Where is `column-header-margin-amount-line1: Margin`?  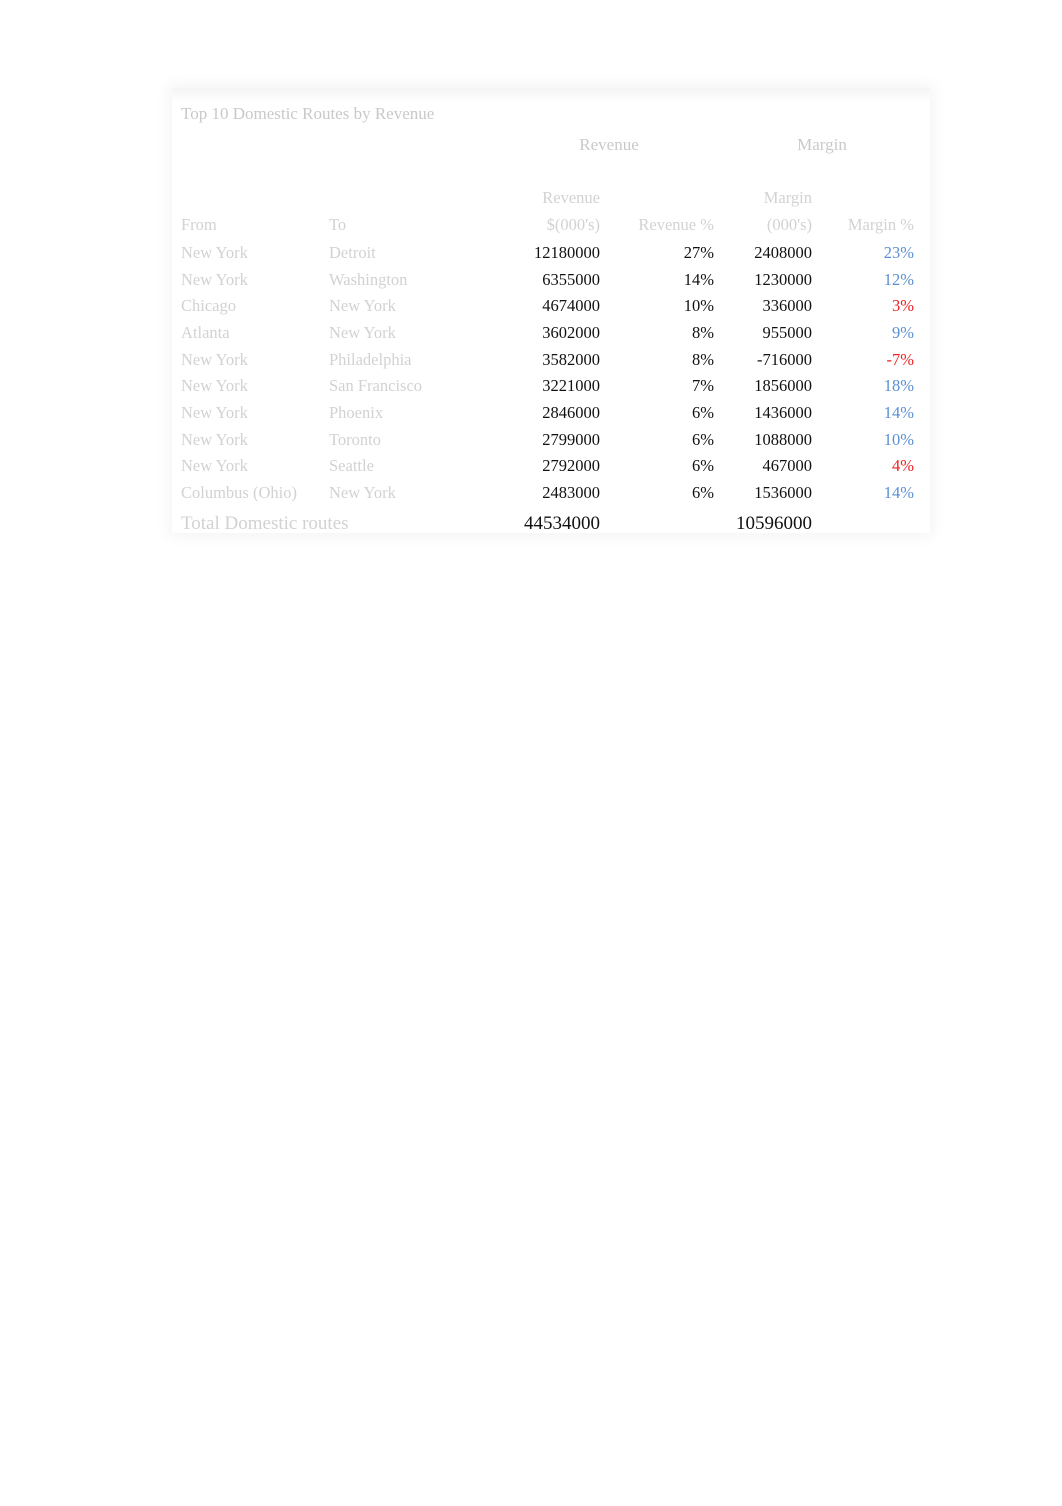
column-header-margin-amount-line1: Margin is located at coordinates (788, 198).